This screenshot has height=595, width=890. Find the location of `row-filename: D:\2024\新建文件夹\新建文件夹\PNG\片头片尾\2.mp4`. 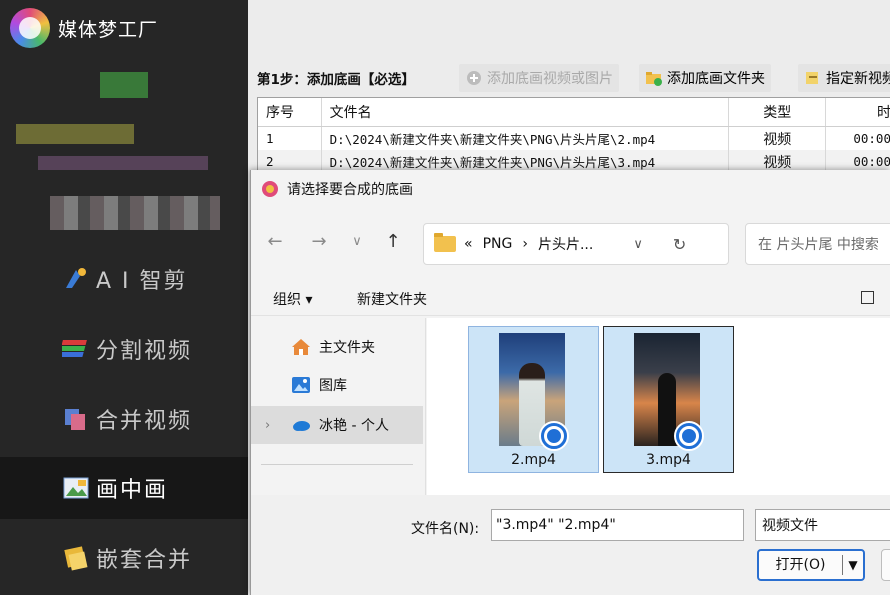

row-filename: D:\2024\新建文件夹\新建文件夹\PNG\片头片尾\2.mp4 is located at coordinates (526, 138).